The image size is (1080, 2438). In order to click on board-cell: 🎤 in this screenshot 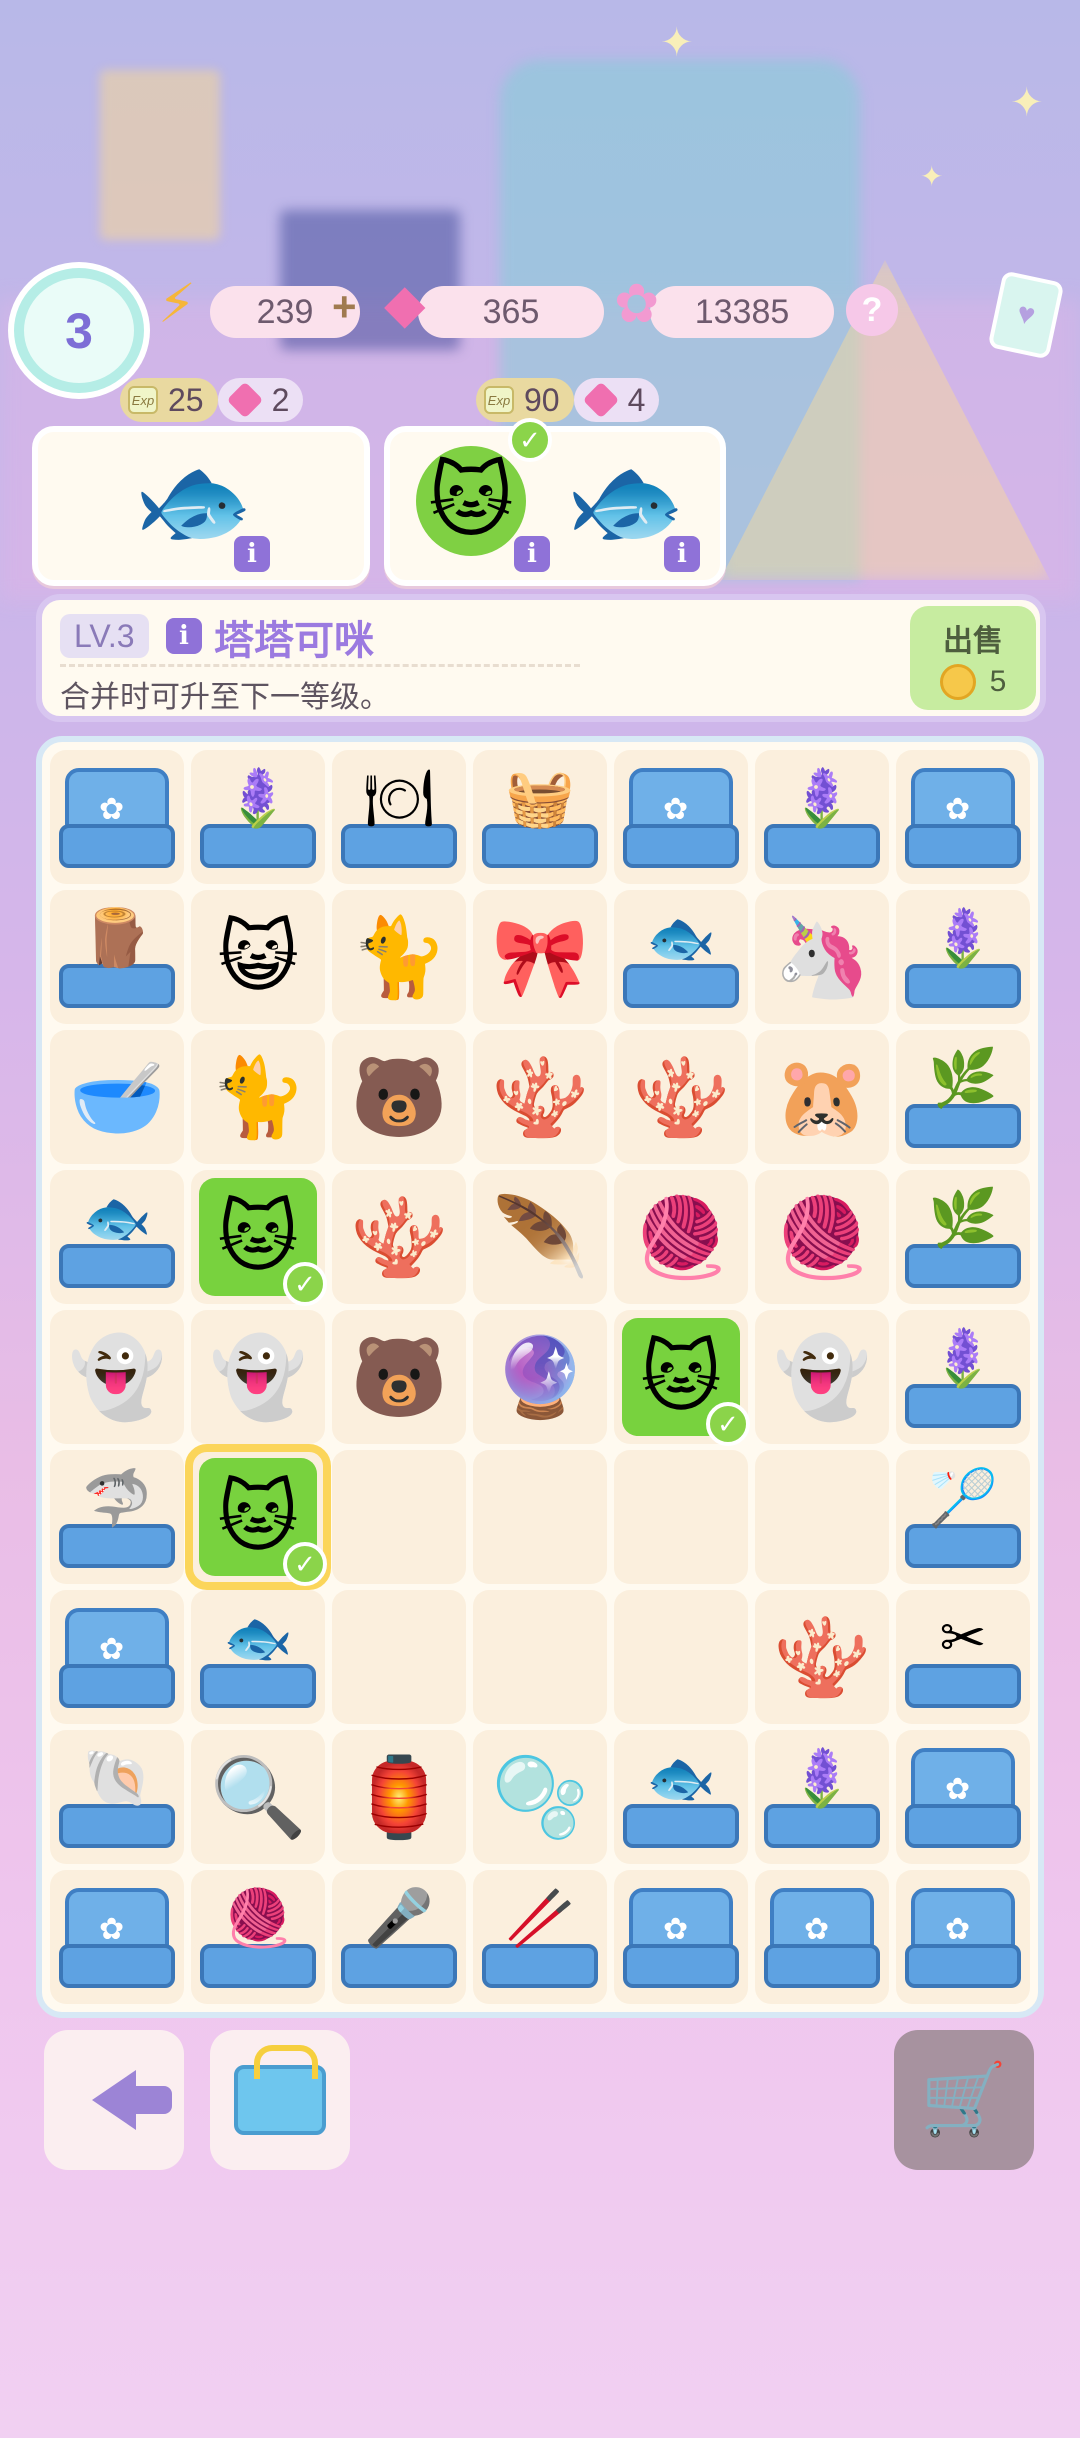, I will do `click(399, 1937)`.